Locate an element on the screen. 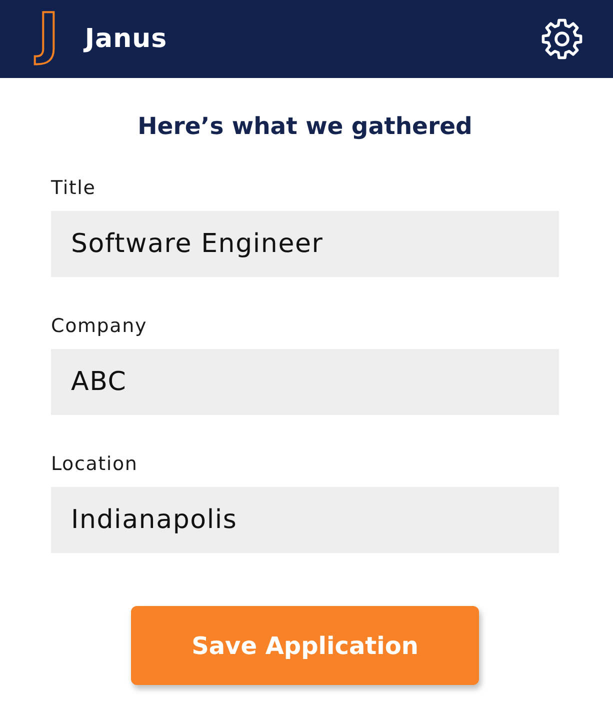  settings-icon is located at coordinates (562, 39).